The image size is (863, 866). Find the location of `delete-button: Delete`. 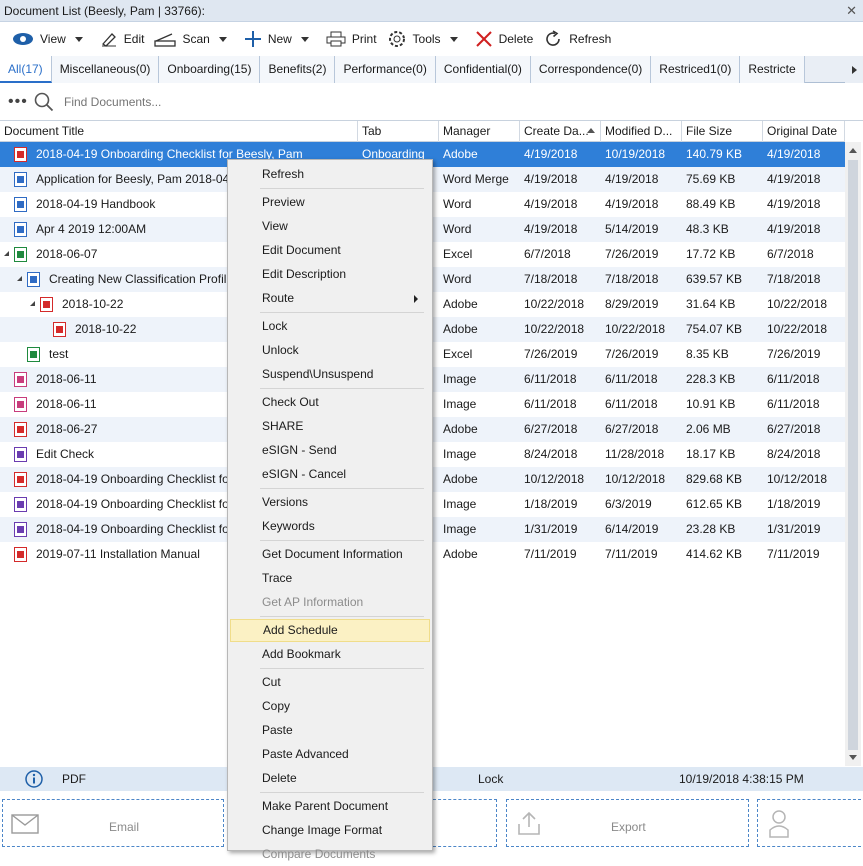

delete-button: Delete is located at coordinates (505, 39).